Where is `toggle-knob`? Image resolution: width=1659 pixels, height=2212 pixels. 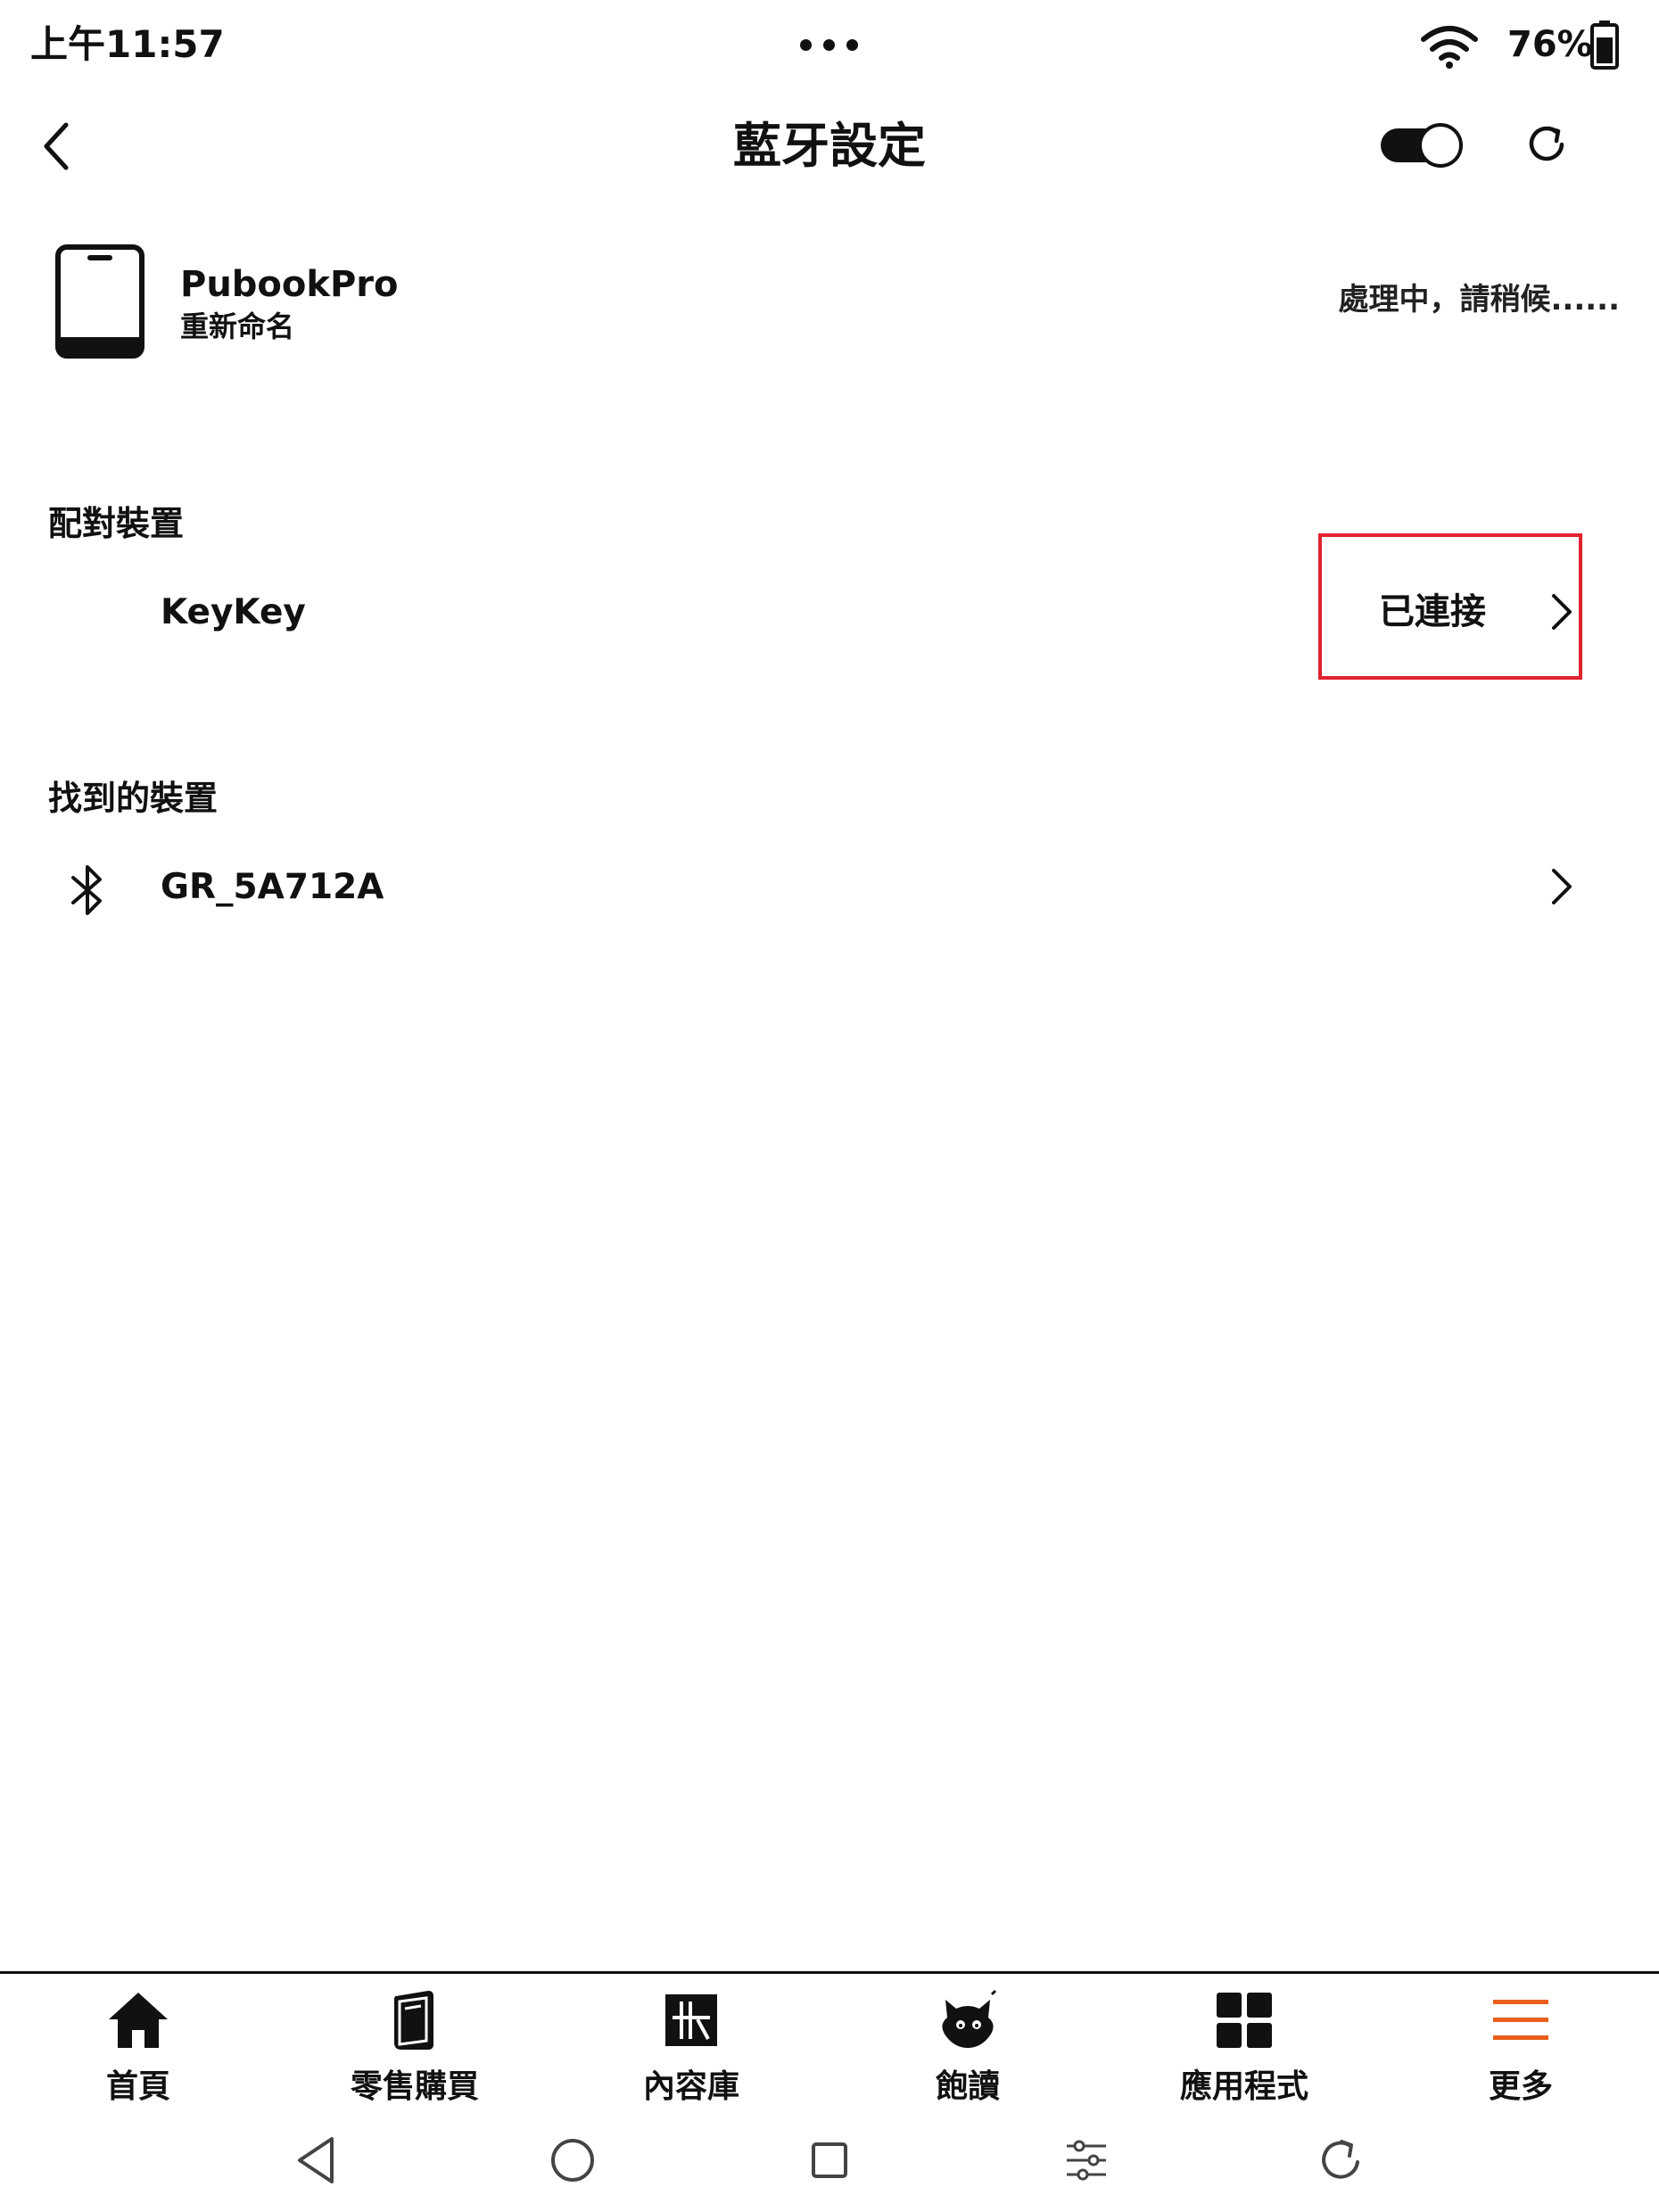 toggle-knob is located at coordinates (1441, 146).